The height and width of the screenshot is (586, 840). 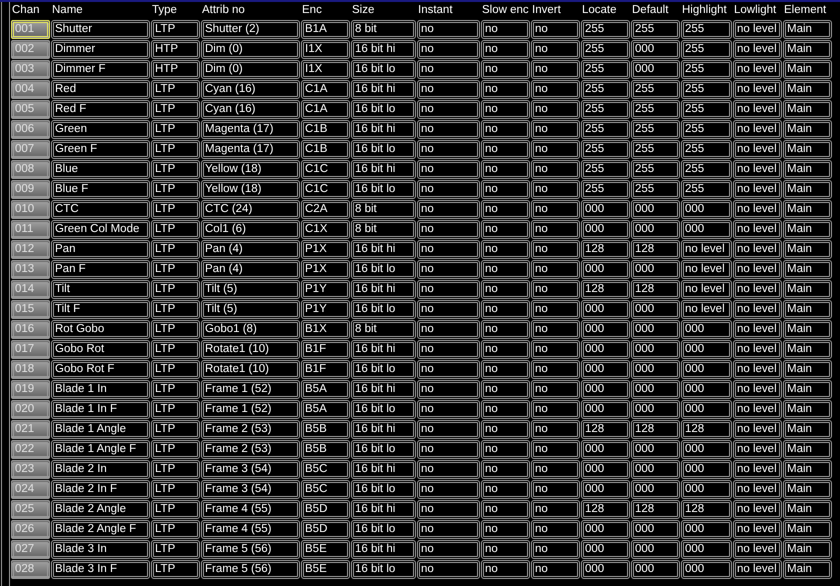 I want to click on column-header: Default, so click(x=656, y=11).